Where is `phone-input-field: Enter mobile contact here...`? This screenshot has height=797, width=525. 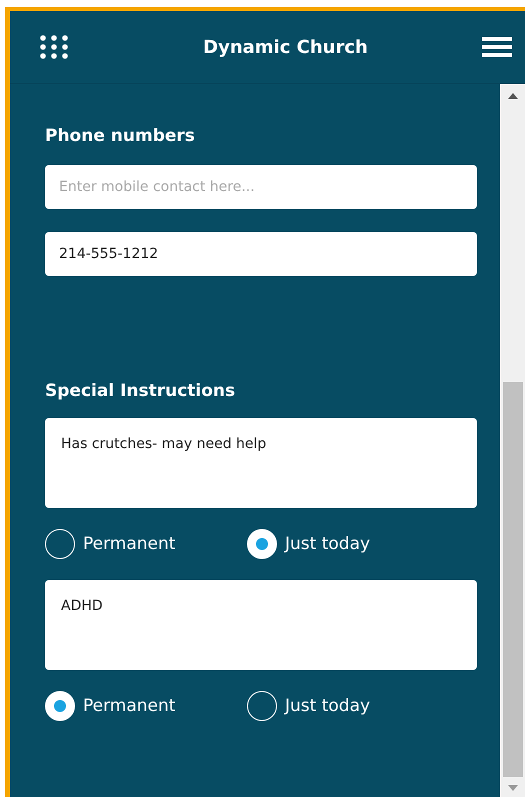 phone-input-field: Enter mobile contact here... is located at coordinates (261, 187).